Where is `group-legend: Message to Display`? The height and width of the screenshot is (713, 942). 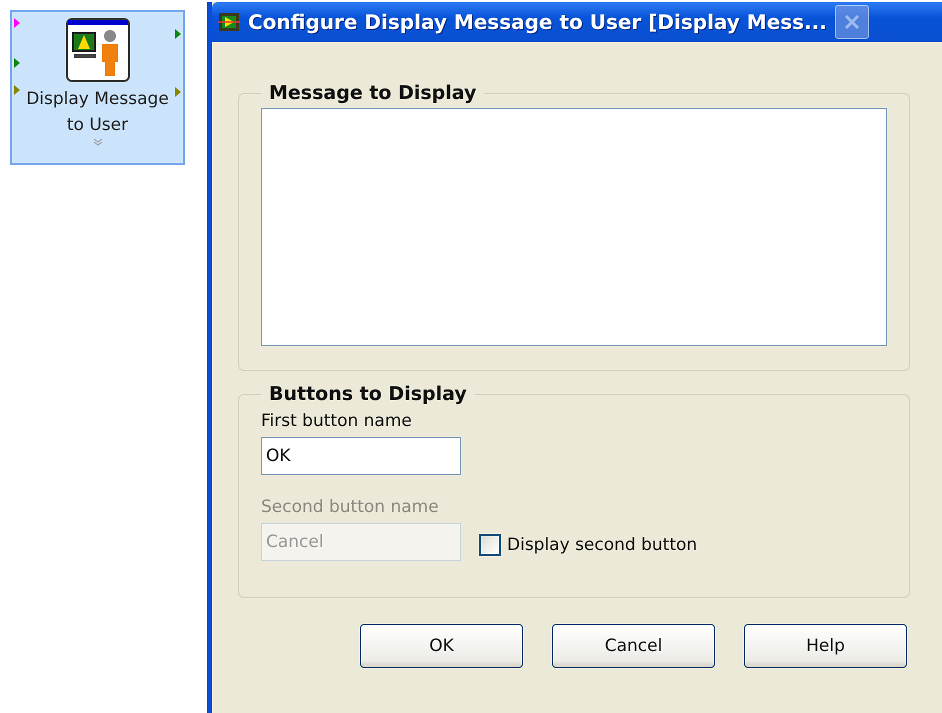 group-legend: Message to Display is located at coordinates (372, 93).